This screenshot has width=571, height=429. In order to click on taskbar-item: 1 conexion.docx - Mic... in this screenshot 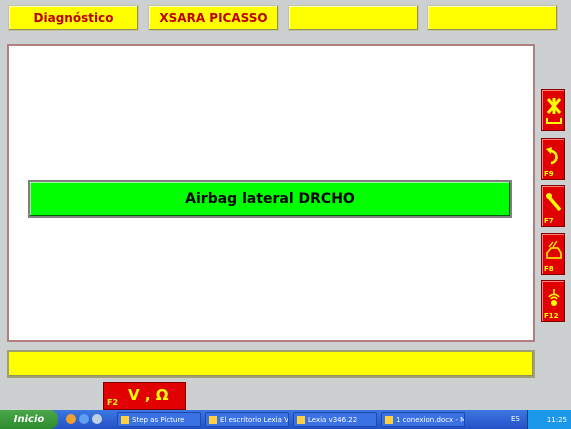, I will do `click(423, 419)`.